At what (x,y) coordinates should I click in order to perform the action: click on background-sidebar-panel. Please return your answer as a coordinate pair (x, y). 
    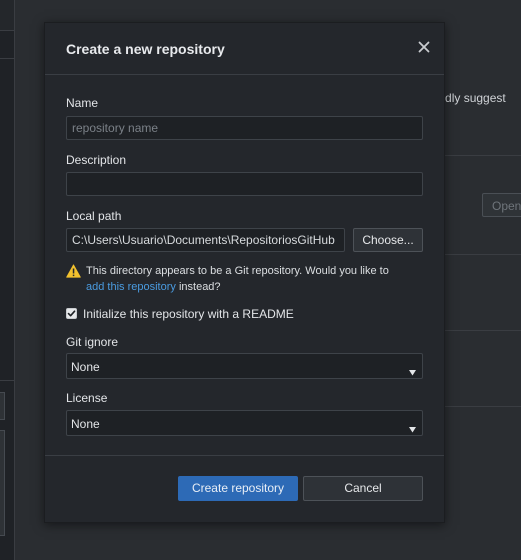
    Looking at the image, I should click on (2, 483).